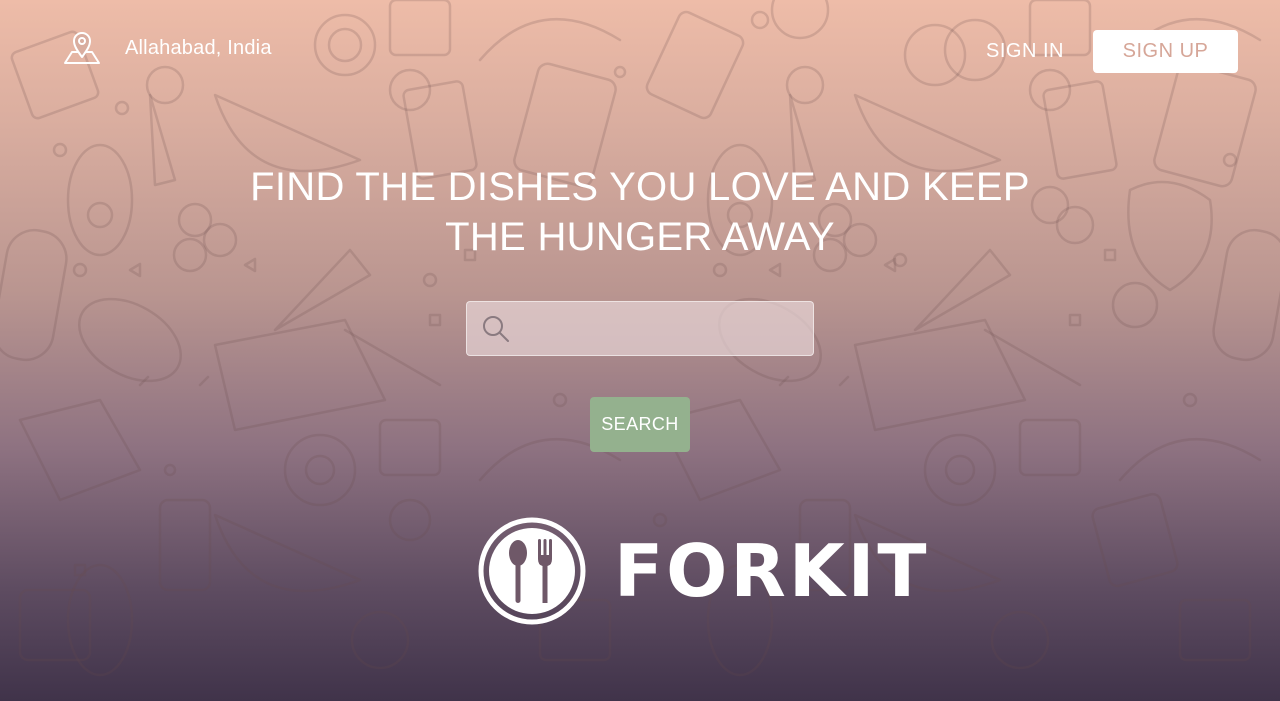  I want to click on sign-in-link: SIGN IN, so click(1025, 51).